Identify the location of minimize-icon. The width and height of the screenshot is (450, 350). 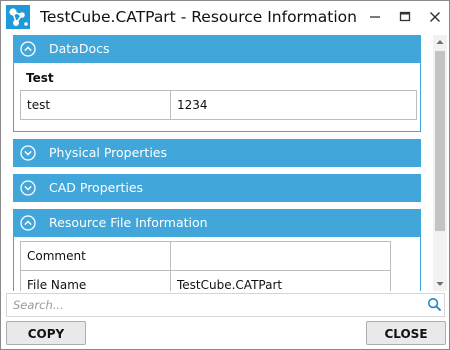
(375, 17).